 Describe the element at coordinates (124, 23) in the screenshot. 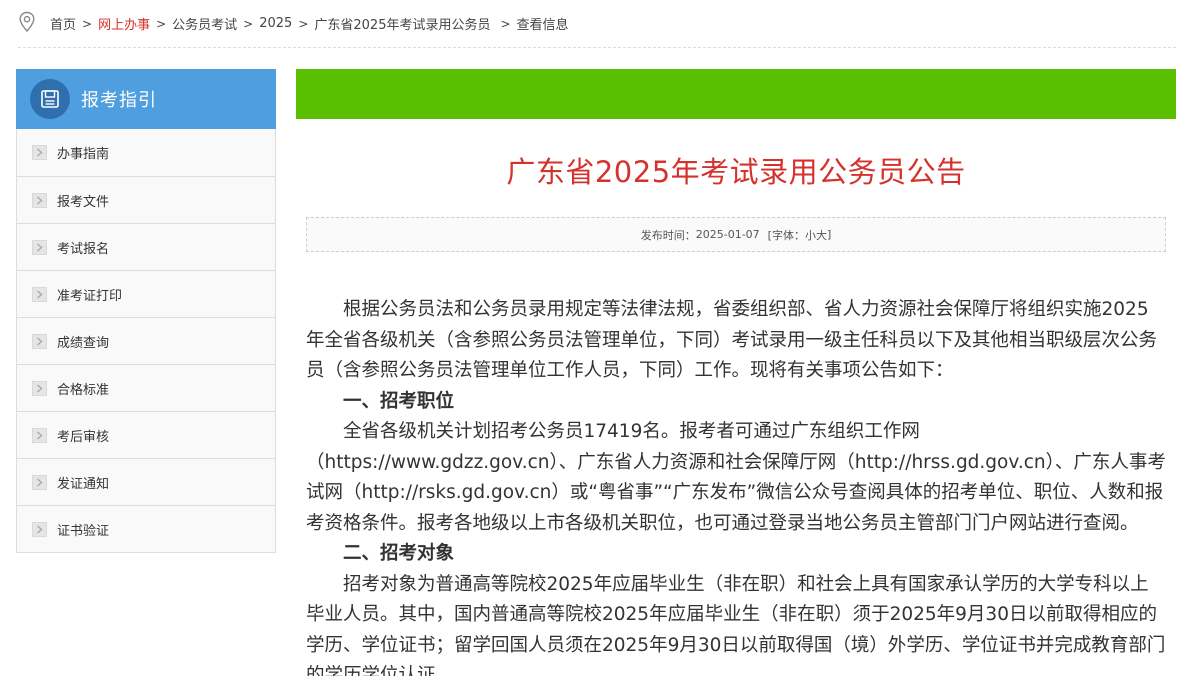

I see `breadcrumb-online-services-link: 网上办事` at that location.